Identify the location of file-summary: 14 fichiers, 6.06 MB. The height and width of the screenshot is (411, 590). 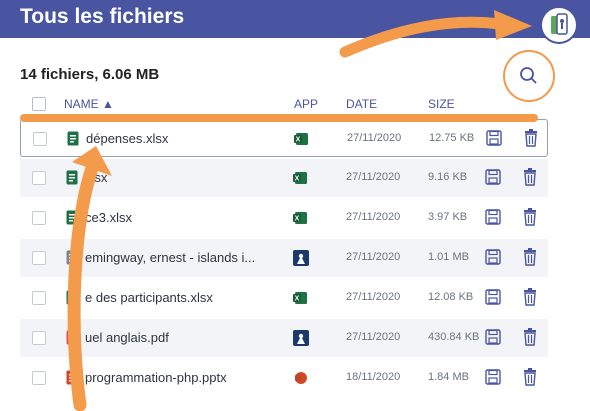
(90, 74).